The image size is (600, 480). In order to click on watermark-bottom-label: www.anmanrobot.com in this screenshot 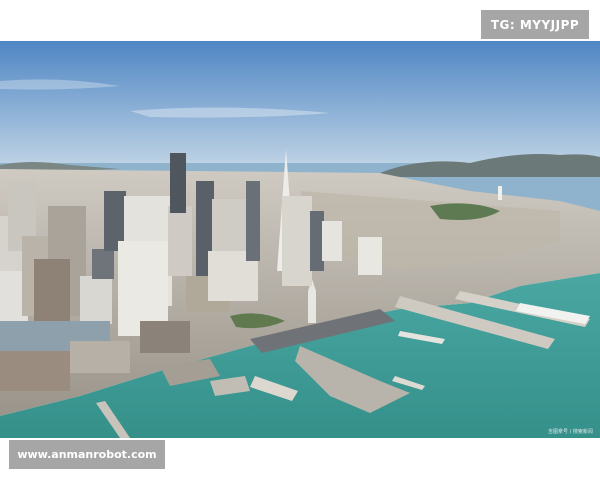, I will do `click(87, 454)`.